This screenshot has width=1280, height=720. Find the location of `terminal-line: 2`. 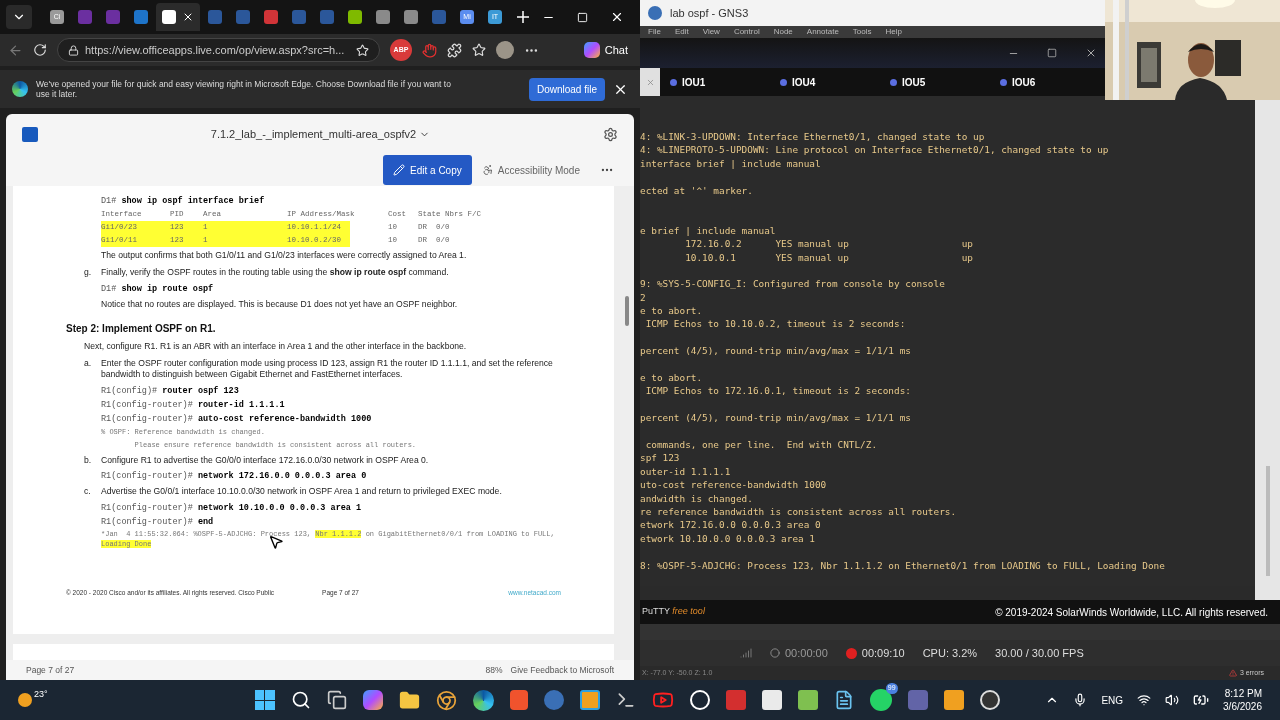

terminal-line: 2 is located at coordinates (643, 297).